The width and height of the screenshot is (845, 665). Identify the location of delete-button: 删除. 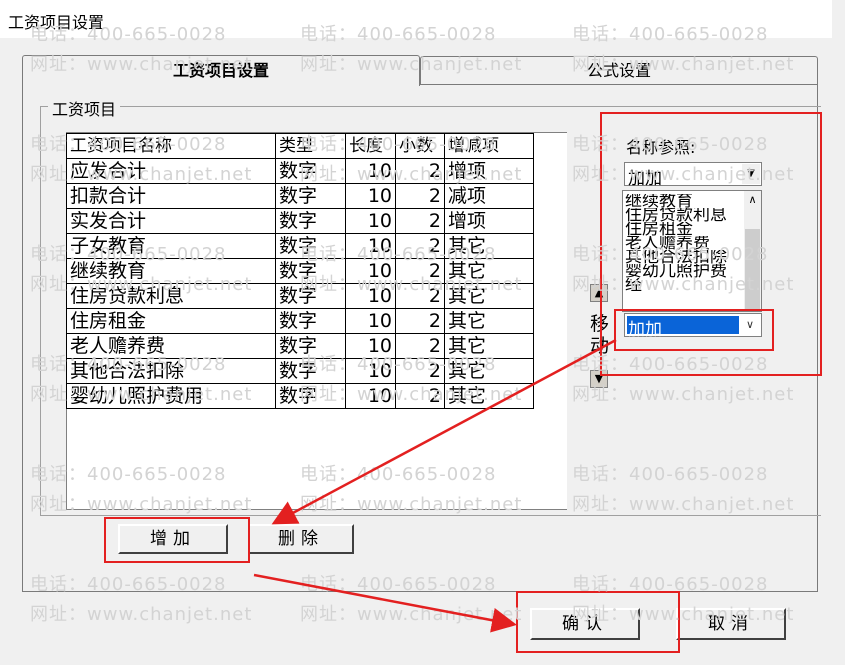
(301, 539).